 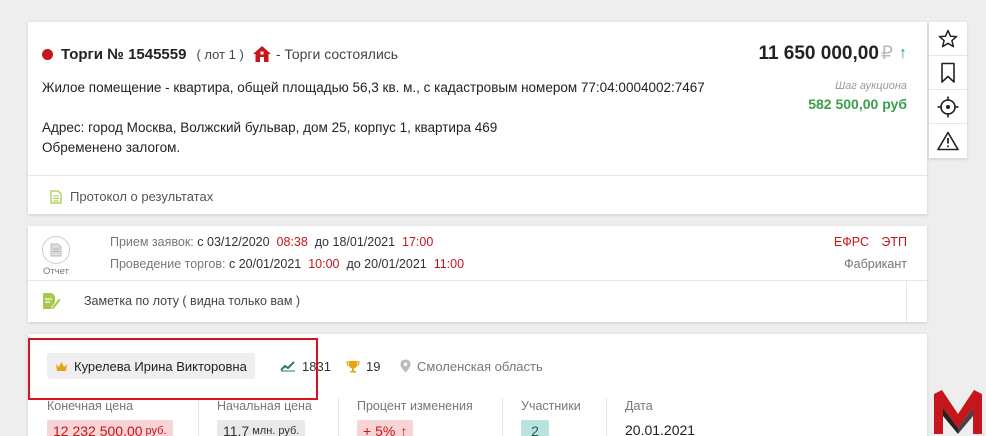 What do you see at coordinates (55, 271) in the screenshot?
I see `report-label: Отчет` at bounding box center [55, 271].